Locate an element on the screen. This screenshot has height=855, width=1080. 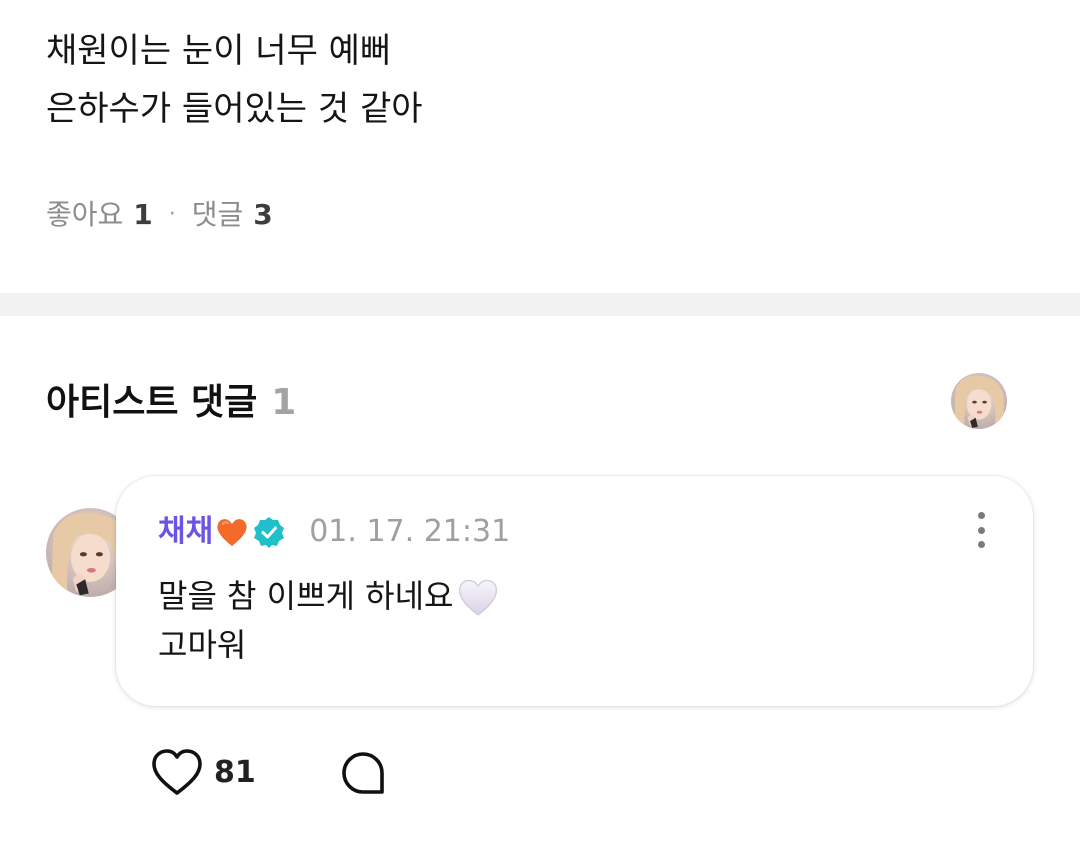
heart-outline-icon is located at coordinates (177, 773).